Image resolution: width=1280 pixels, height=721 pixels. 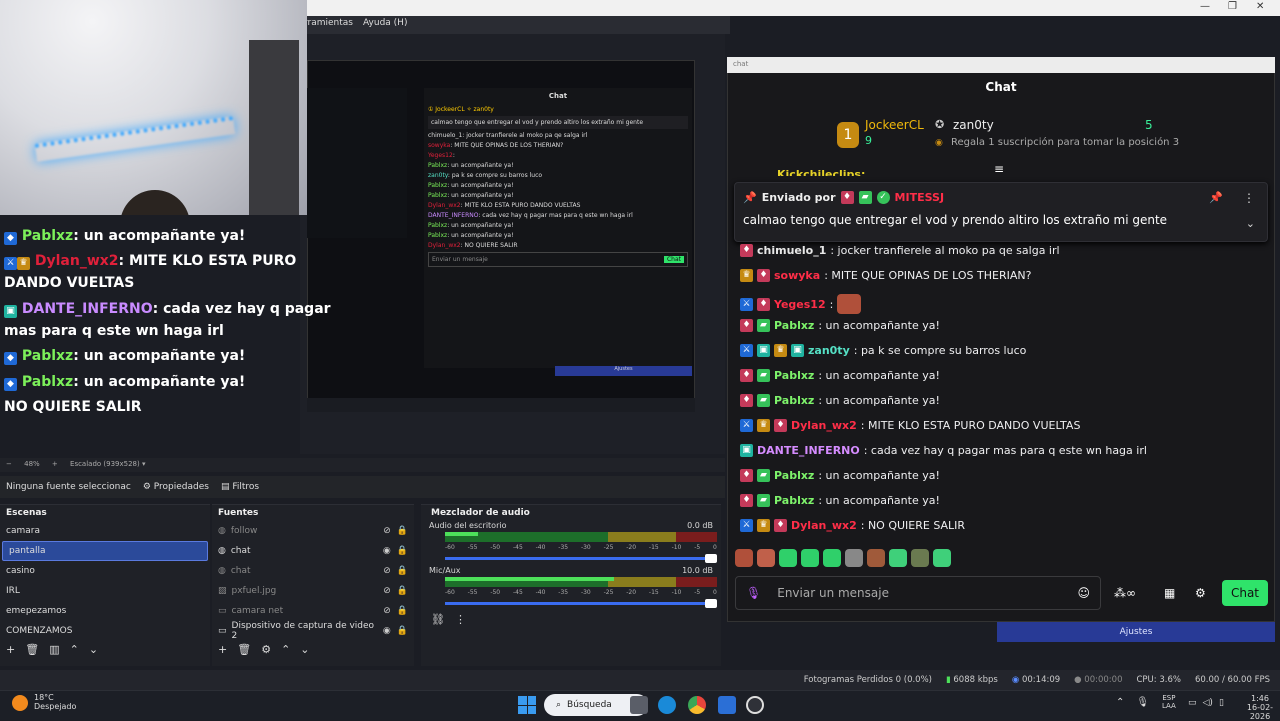 I want to click on chat-username: Yeges12, so click(x=800, y=304).